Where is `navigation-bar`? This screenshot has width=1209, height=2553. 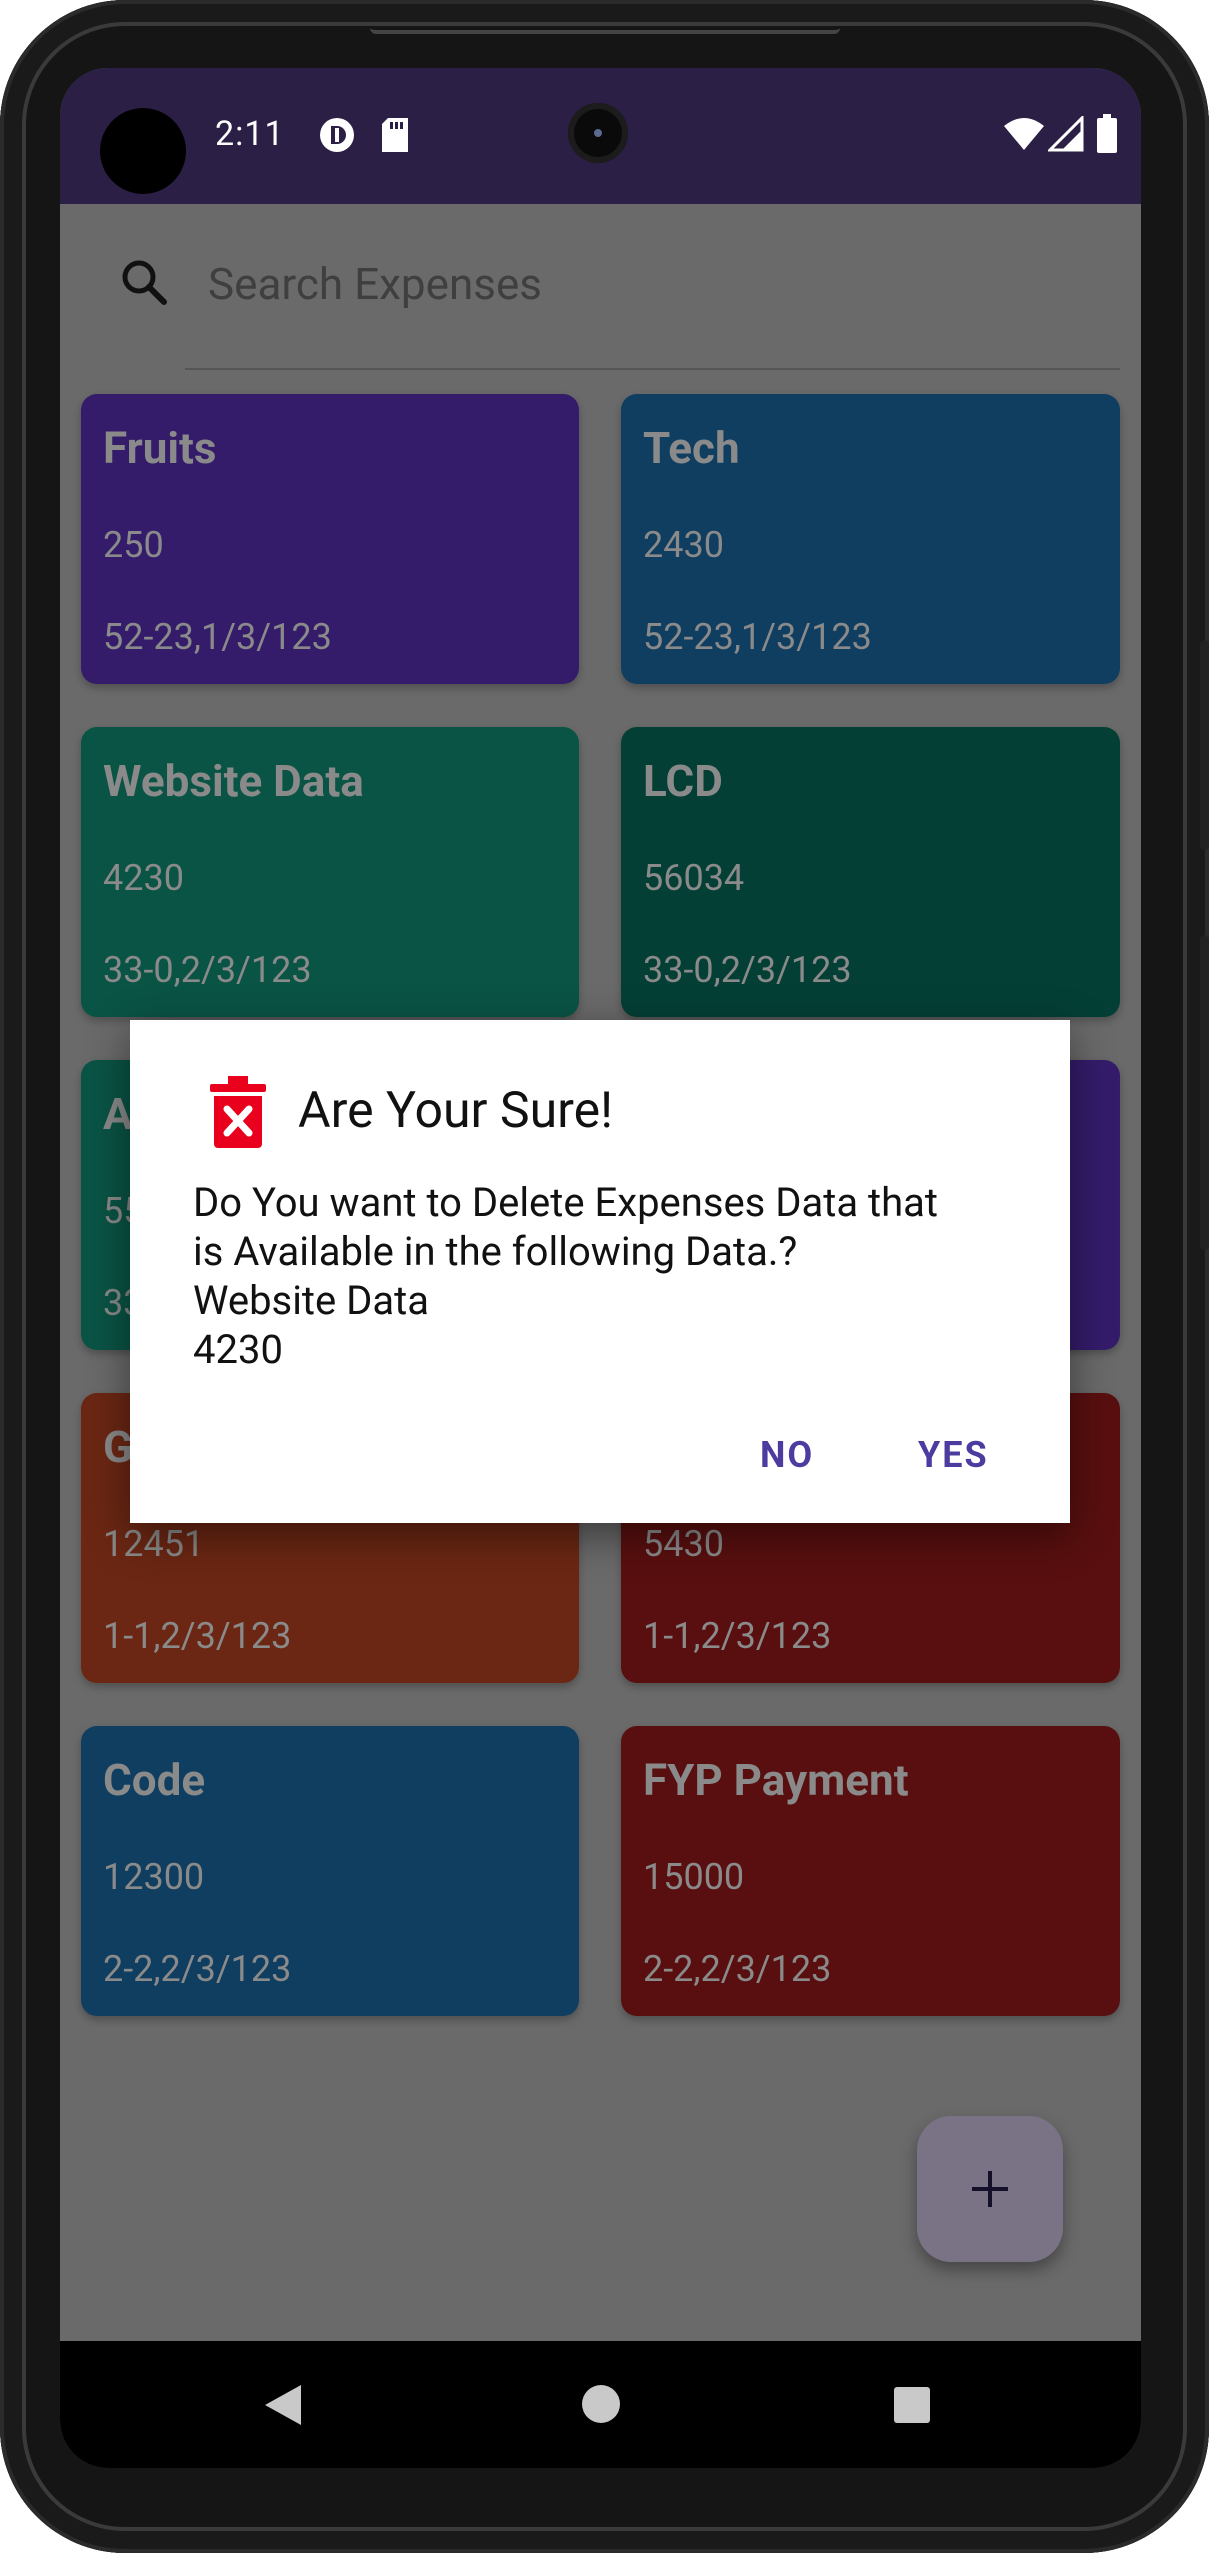 navigation-bar is located at coordinates (600, 2404).